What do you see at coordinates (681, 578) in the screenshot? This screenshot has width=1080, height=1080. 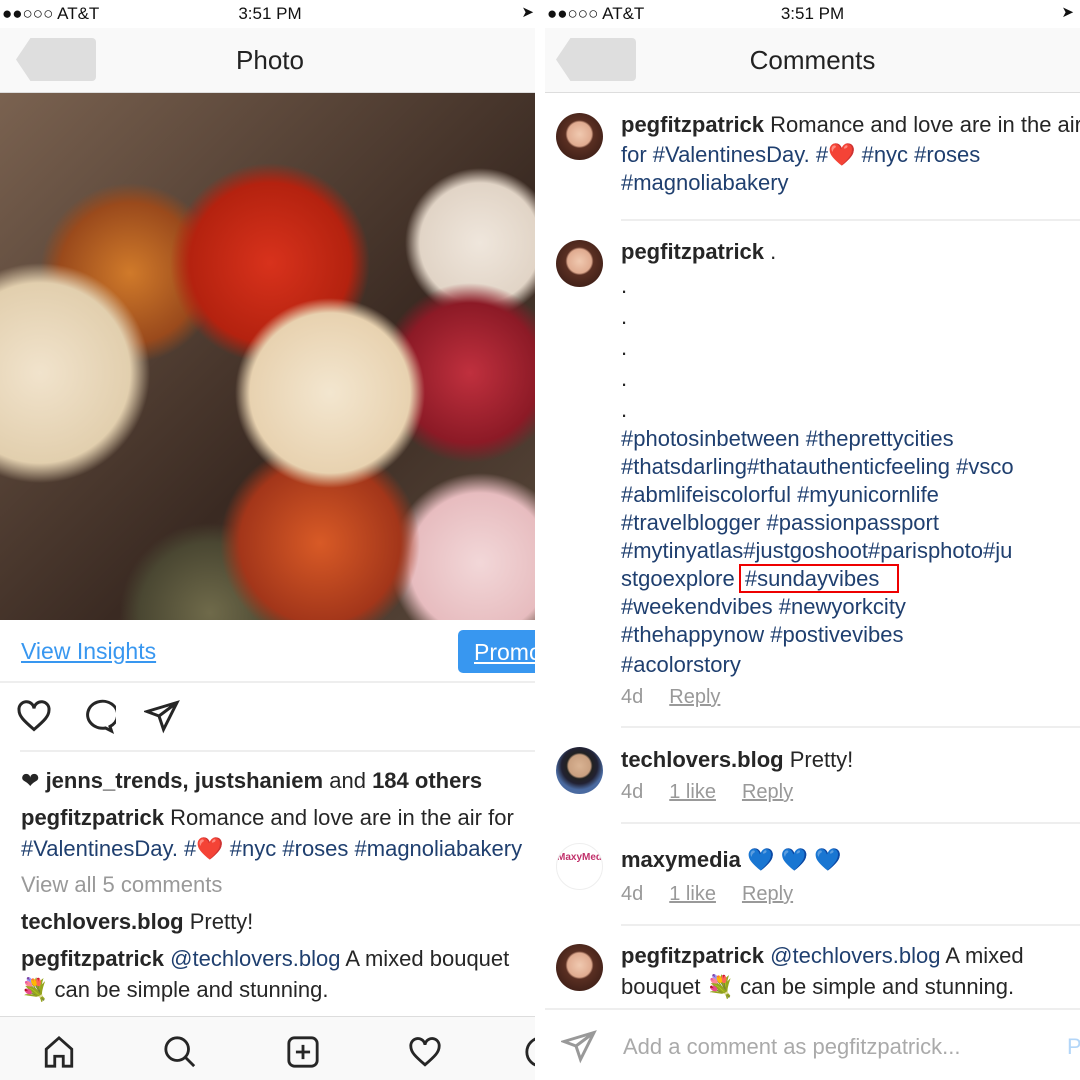 I see `hashtag-fragment: stgoexplore` at bounding box center [681, 578].